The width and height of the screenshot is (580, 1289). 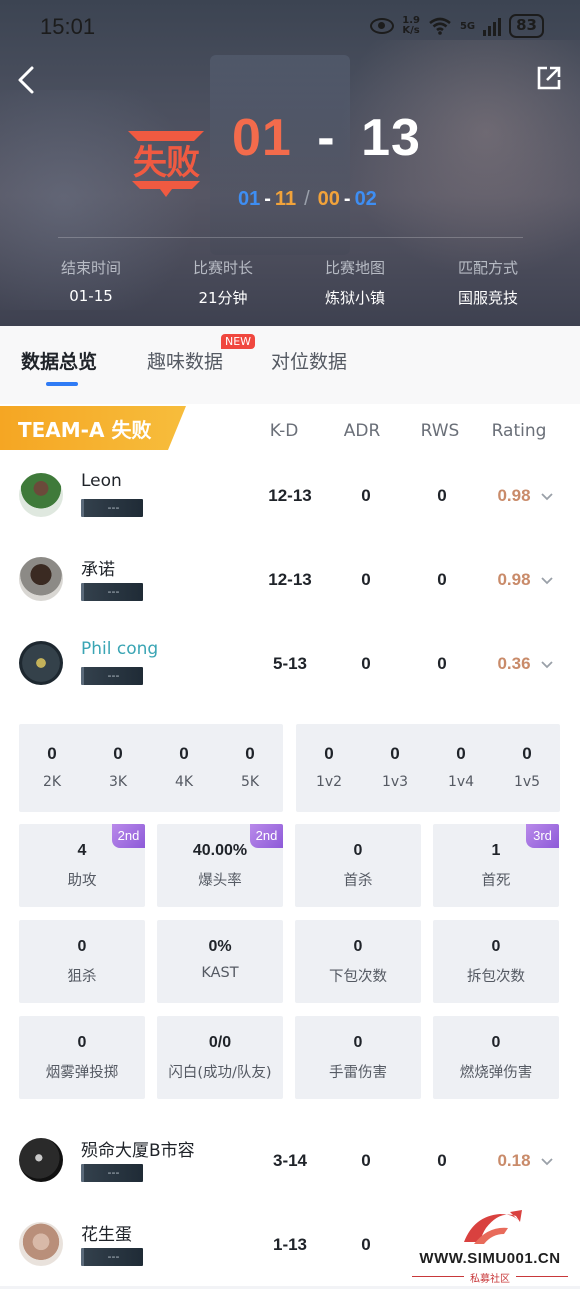 What do you see at coordinates (354, 283) in the screenshot?
I see `info-map: 比赛地图 炼狱小镇` at bounding box center [354, 283].